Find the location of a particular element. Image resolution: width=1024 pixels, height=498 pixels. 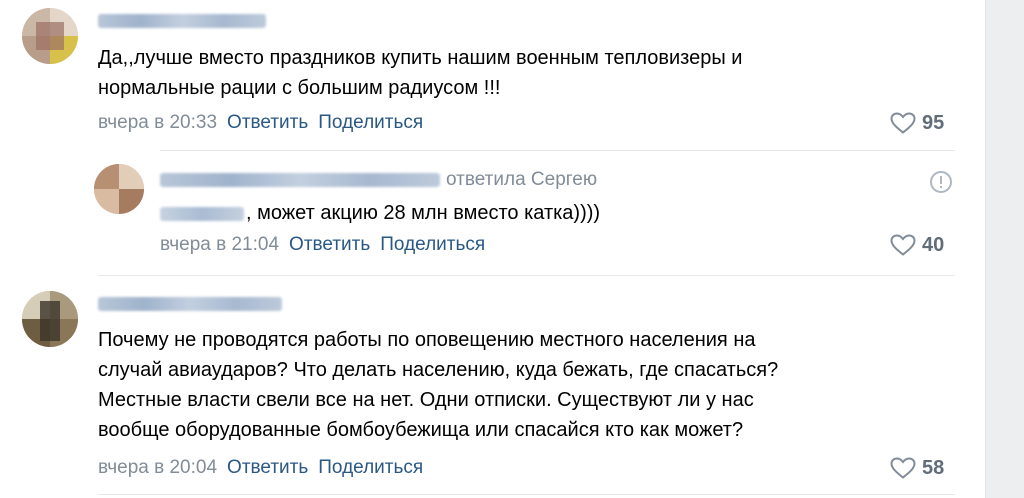

like-count: 40 is located at coordinates (933, 245).